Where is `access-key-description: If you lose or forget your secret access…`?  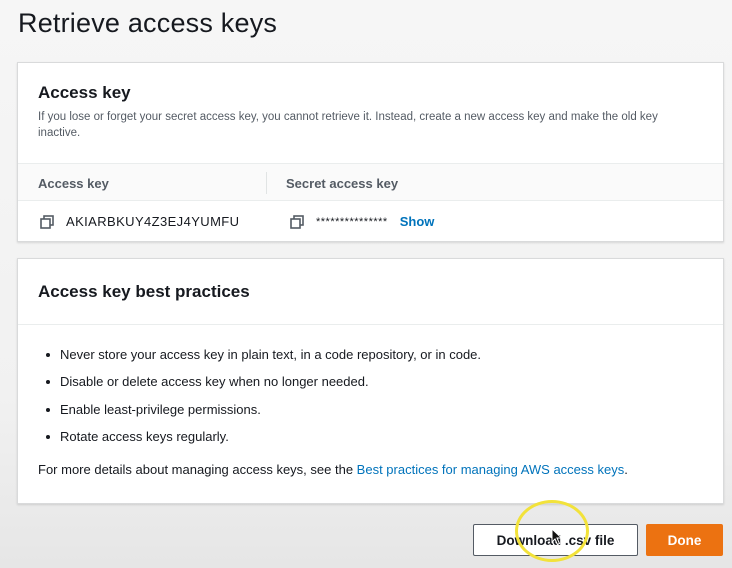
access-key-description: If you lose or forget your secret access… is located at coordinates (348, 125).